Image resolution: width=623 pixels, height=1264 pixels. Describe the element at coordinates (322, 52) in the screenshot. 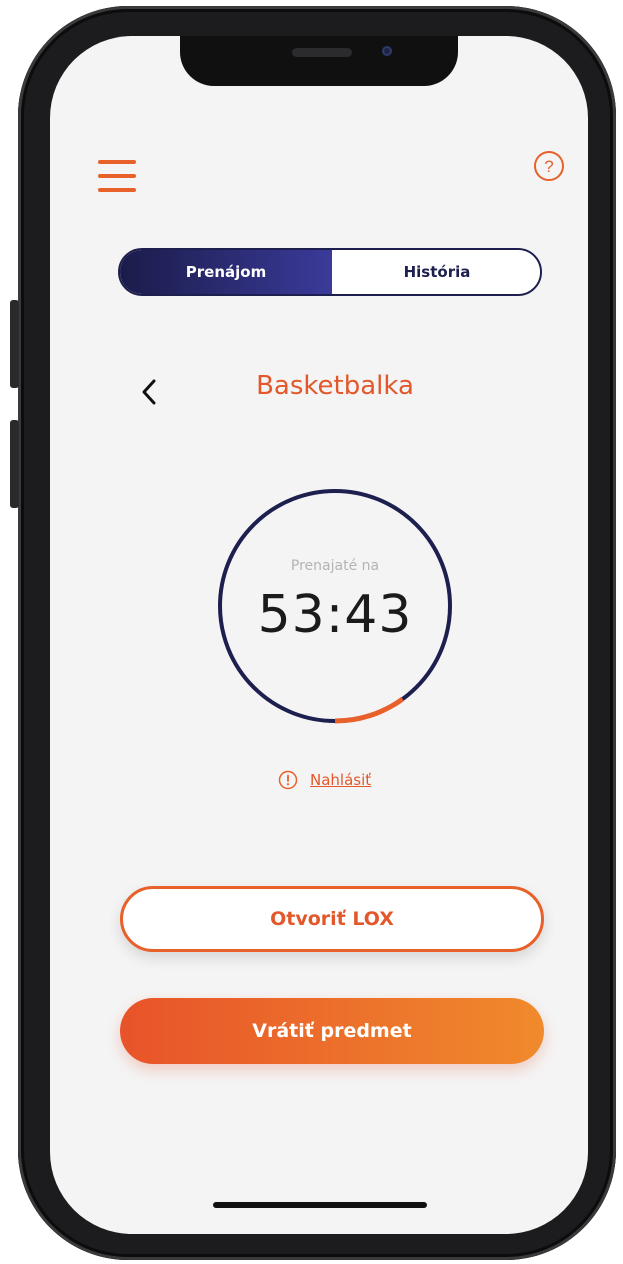

I see `speaker-grille` at that location.